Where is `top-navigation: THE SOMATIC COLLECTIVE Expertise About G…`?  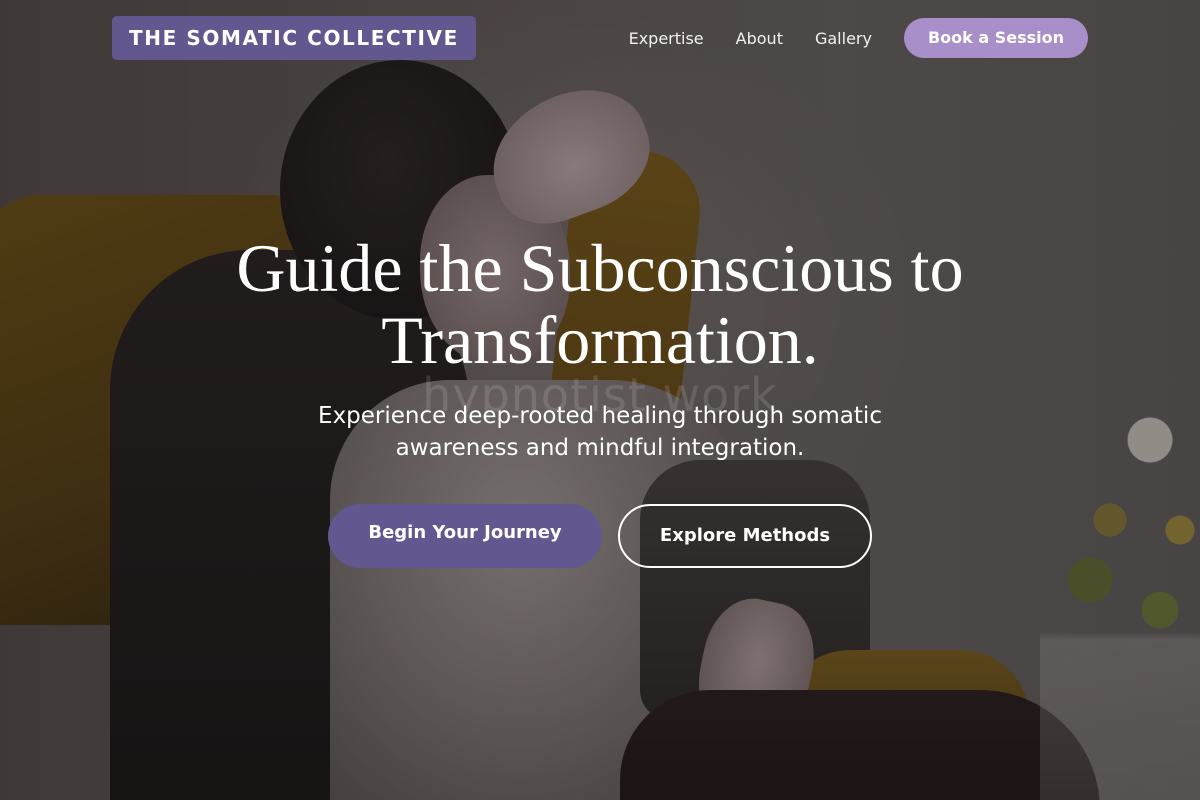 top-navigation: THE SOMATIC COLLECTIVE Expertise About G… is located at coordinates (600, 38).